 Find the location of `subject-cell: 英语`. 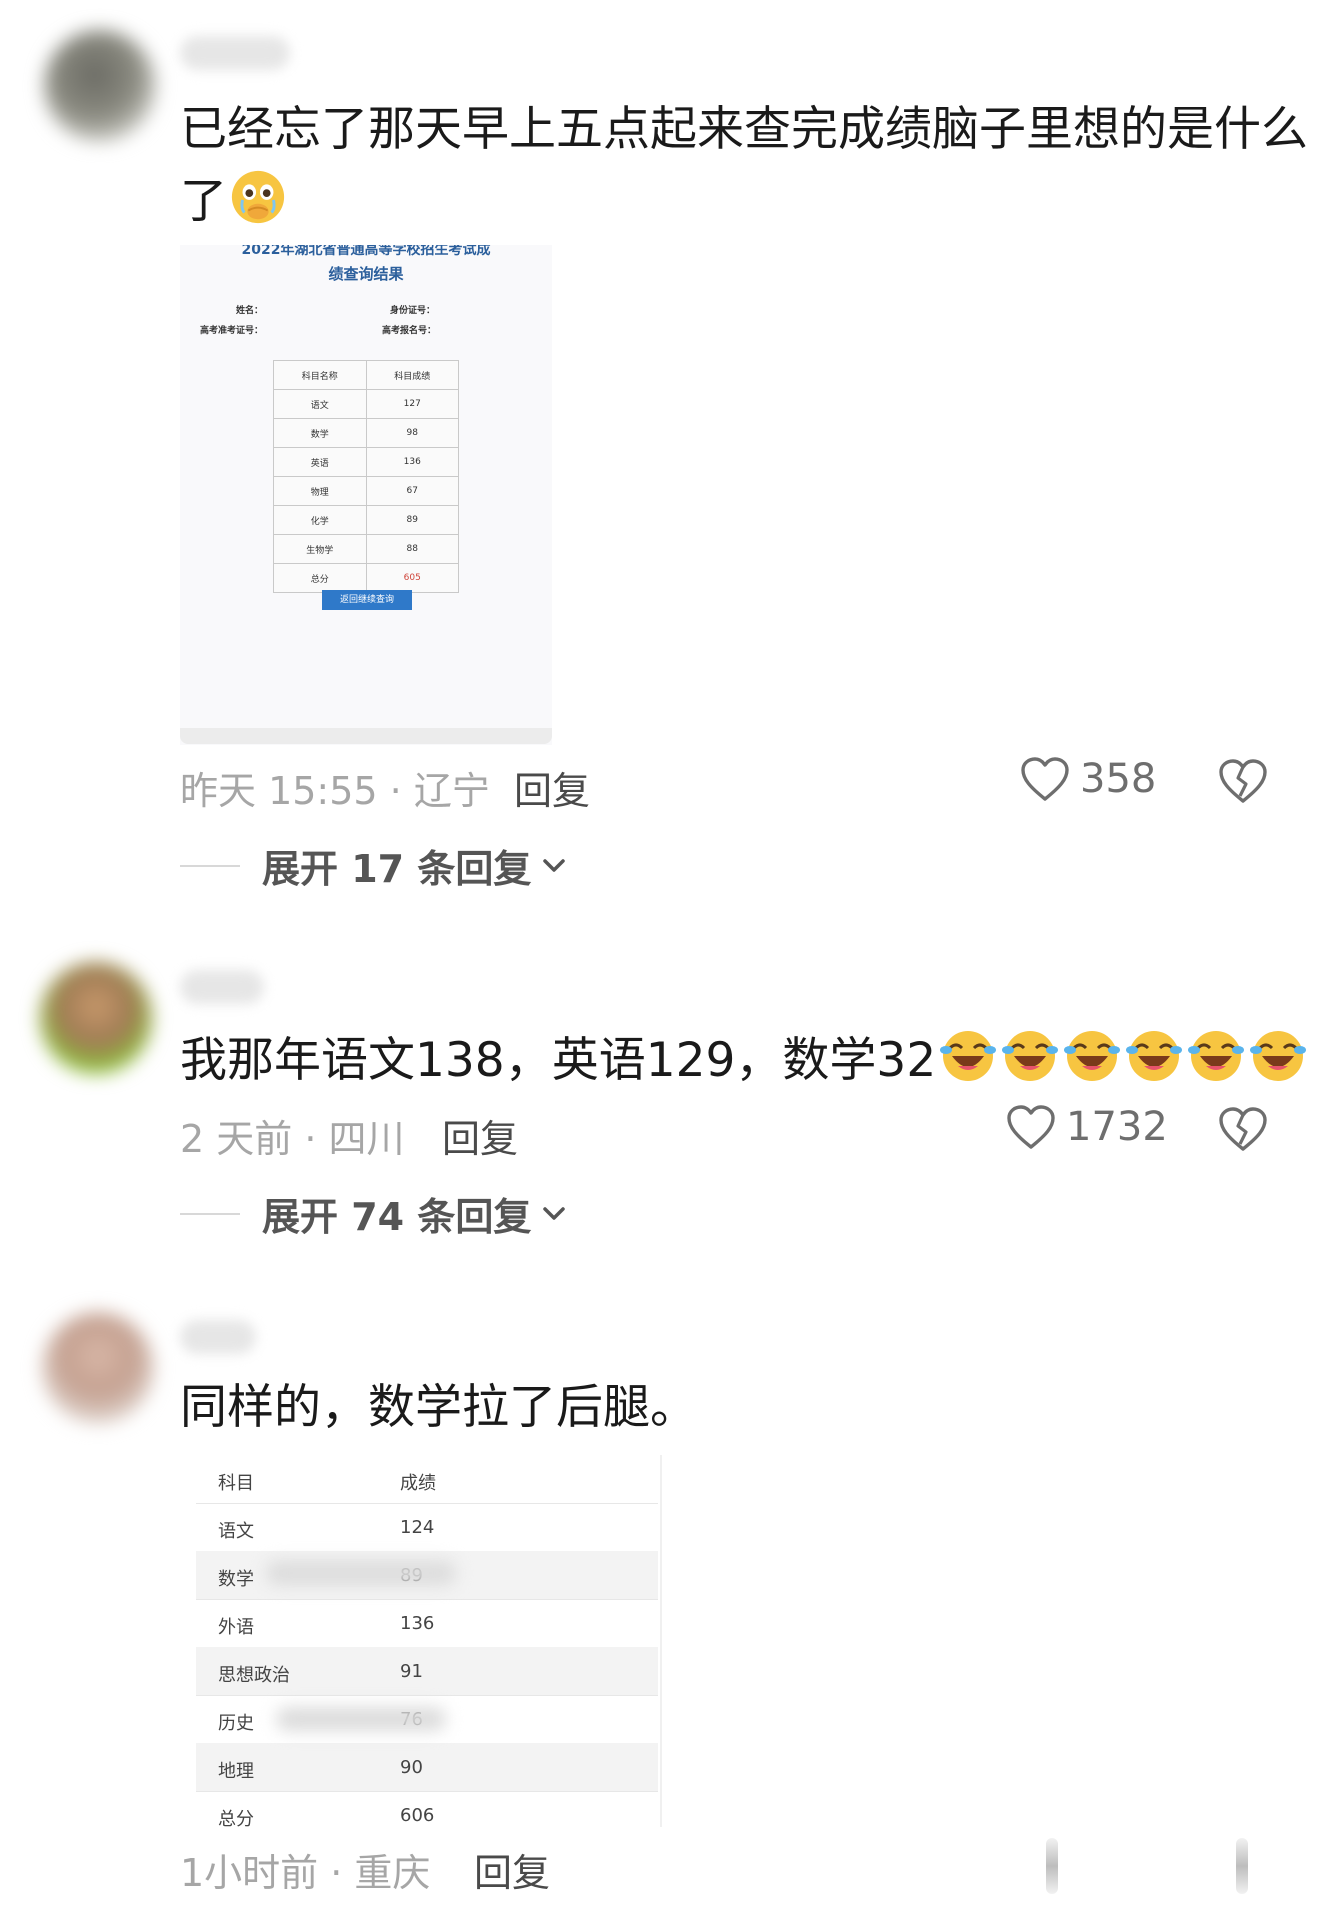

subject-cell: 英语 is located at coordinates (320, 462).